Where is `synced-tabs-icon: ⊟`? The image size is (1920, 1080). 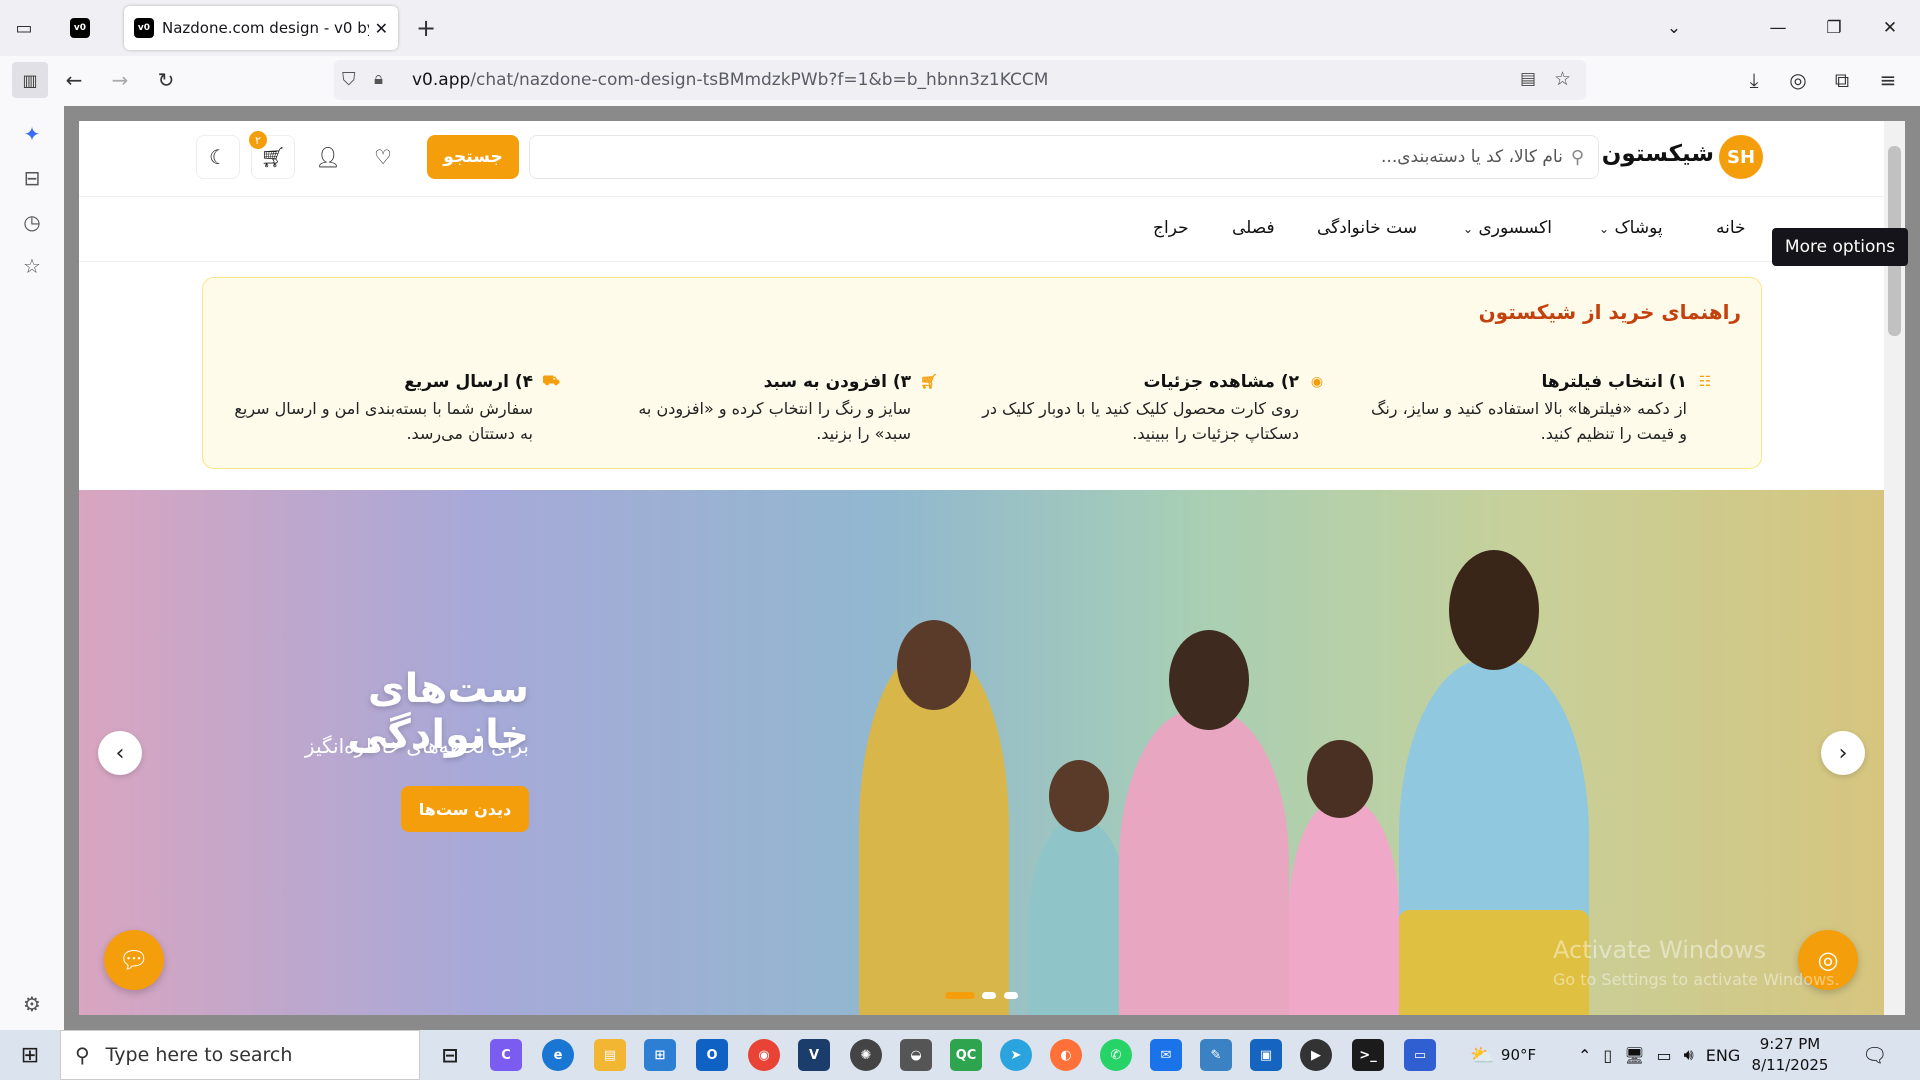
synced-tabs-icon: ⊟ is located at coordinates (32, 178).